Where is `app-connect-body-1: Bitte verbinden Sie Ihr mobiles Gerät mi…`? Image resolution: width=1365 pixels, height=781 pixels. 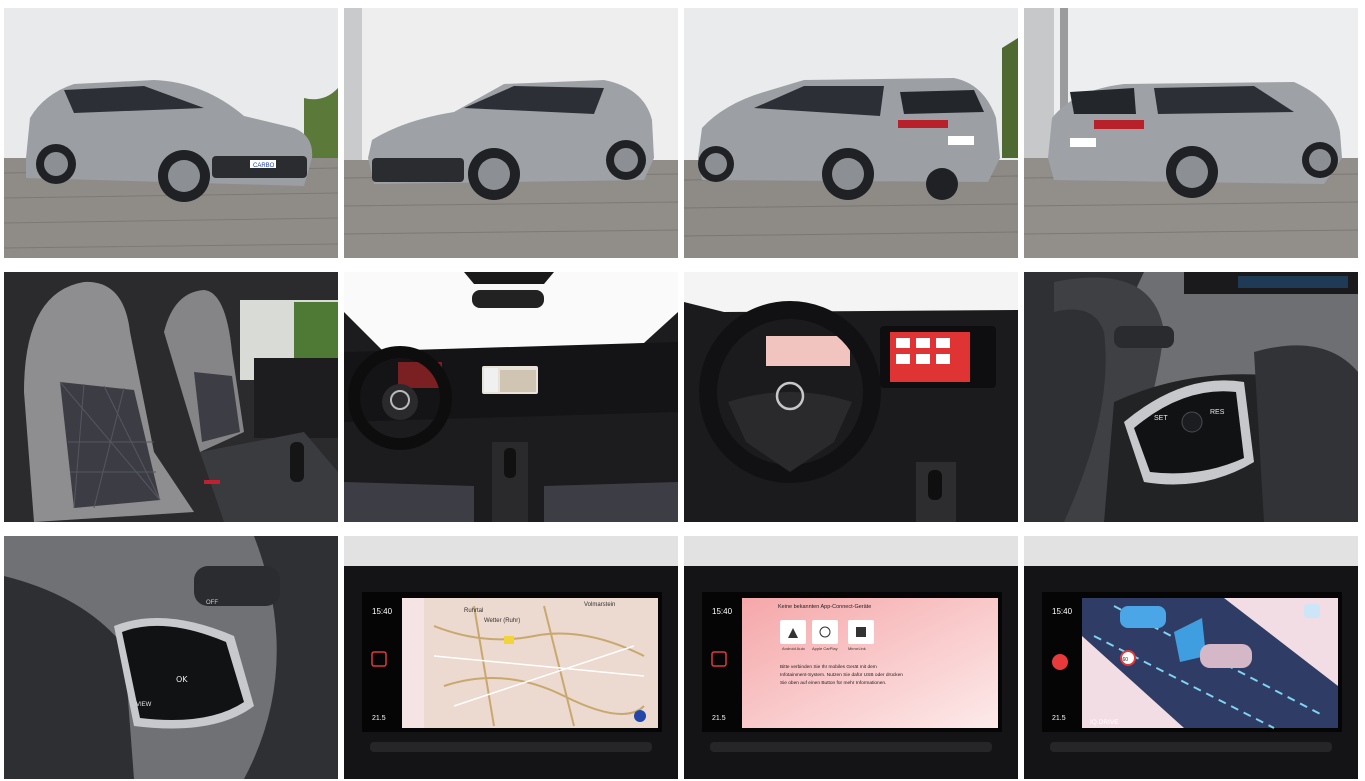 app-connect-body-1: Bitte verbinden Sie Ihr mobiles Gerät mi… is located at coordinates (828, 667).